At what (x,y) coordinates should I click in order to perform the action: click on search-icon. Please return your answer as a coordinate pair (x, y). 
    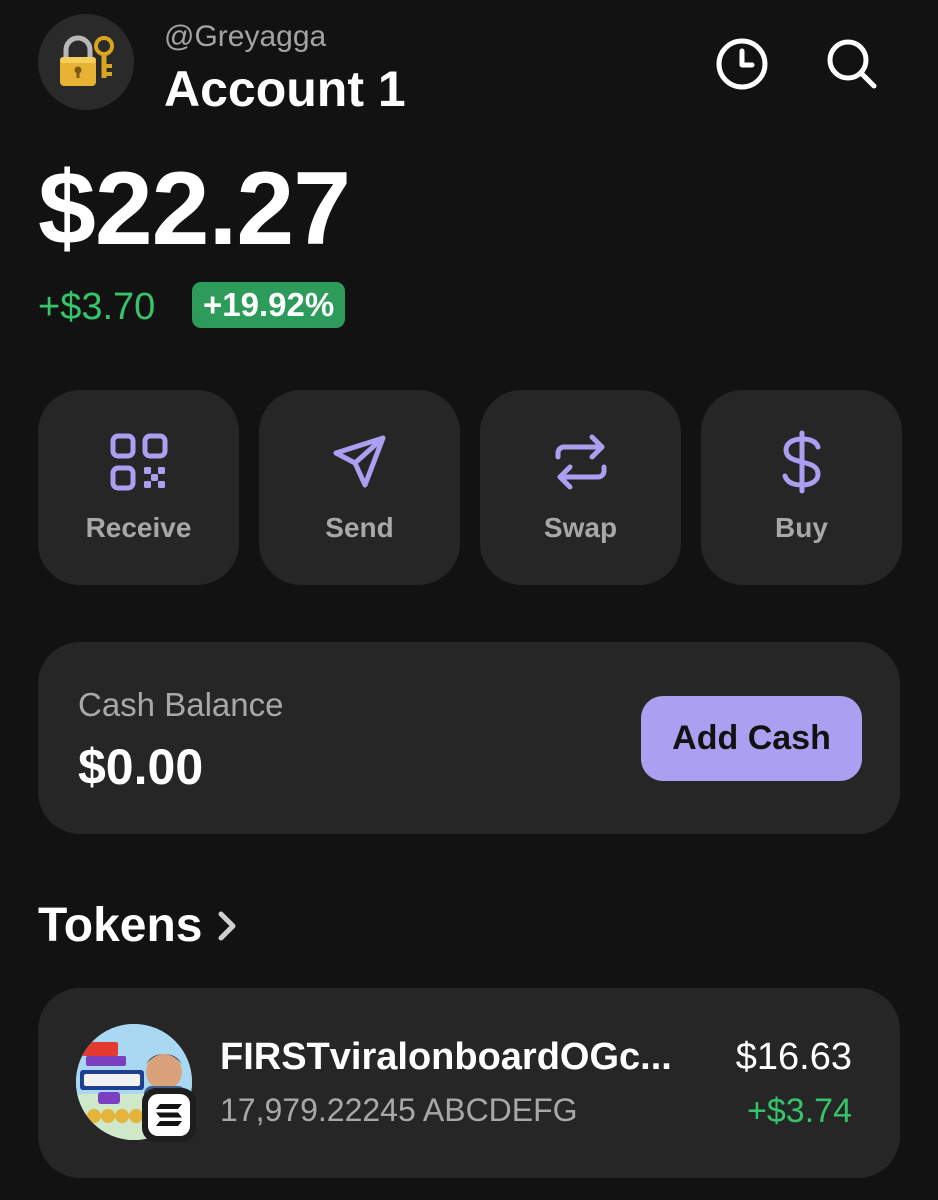
    Looking at the image, I should click on (852, 64).